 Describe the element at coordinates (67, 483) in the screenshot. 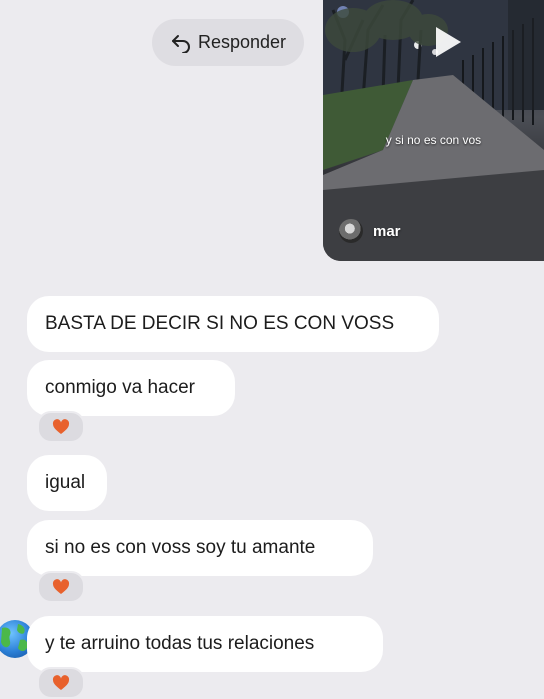

I see `message-bubble: igual` at that location.